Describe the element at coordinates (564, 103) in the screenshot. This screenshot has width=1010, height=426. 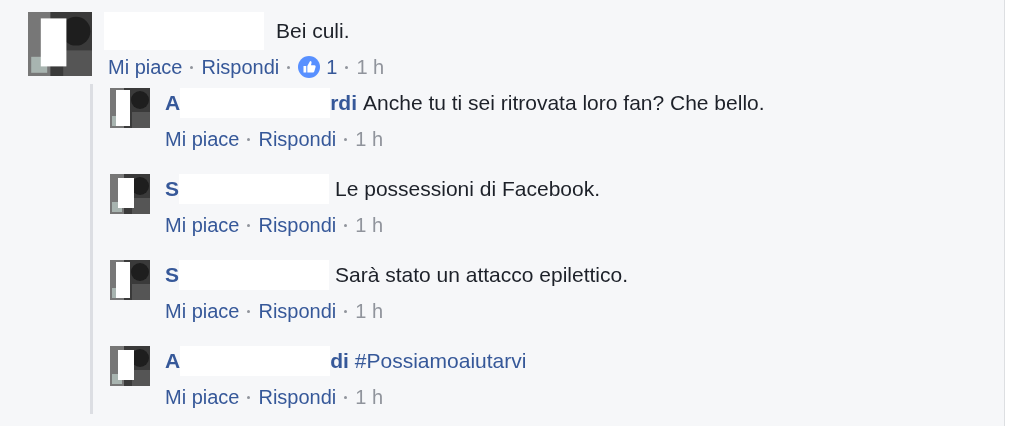
I see `comment-text: Anche tu ti sei ritrovata loro fan? Che bello.` at that location.